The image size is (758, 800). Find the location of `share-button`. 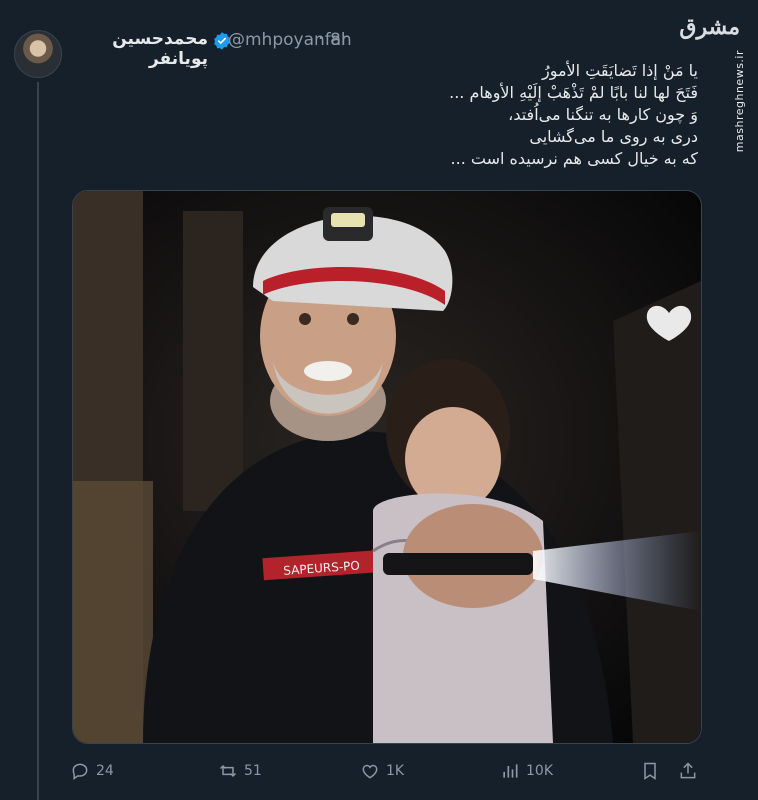

share-button is located at coordinates (688, 771).